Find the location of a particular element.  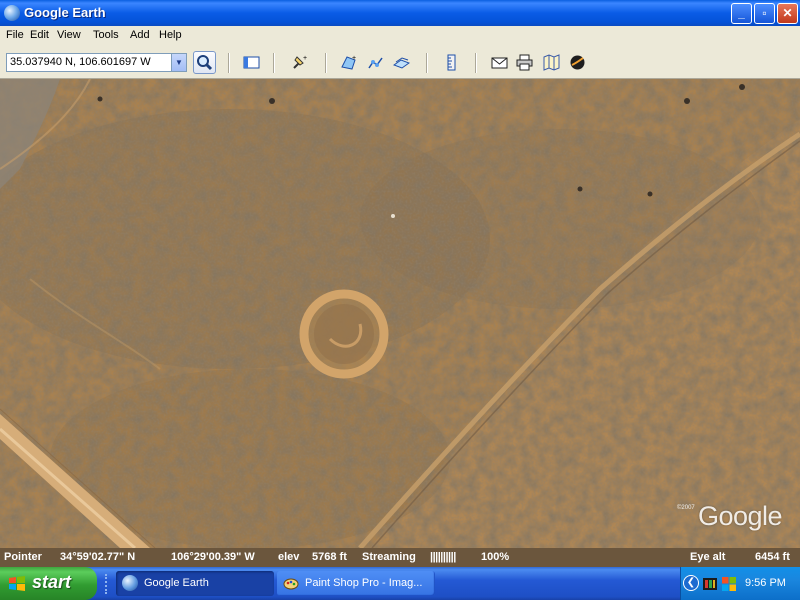

search-input-value: 35.037940 N, 106.601697 W is located at coordinates (80, 62).